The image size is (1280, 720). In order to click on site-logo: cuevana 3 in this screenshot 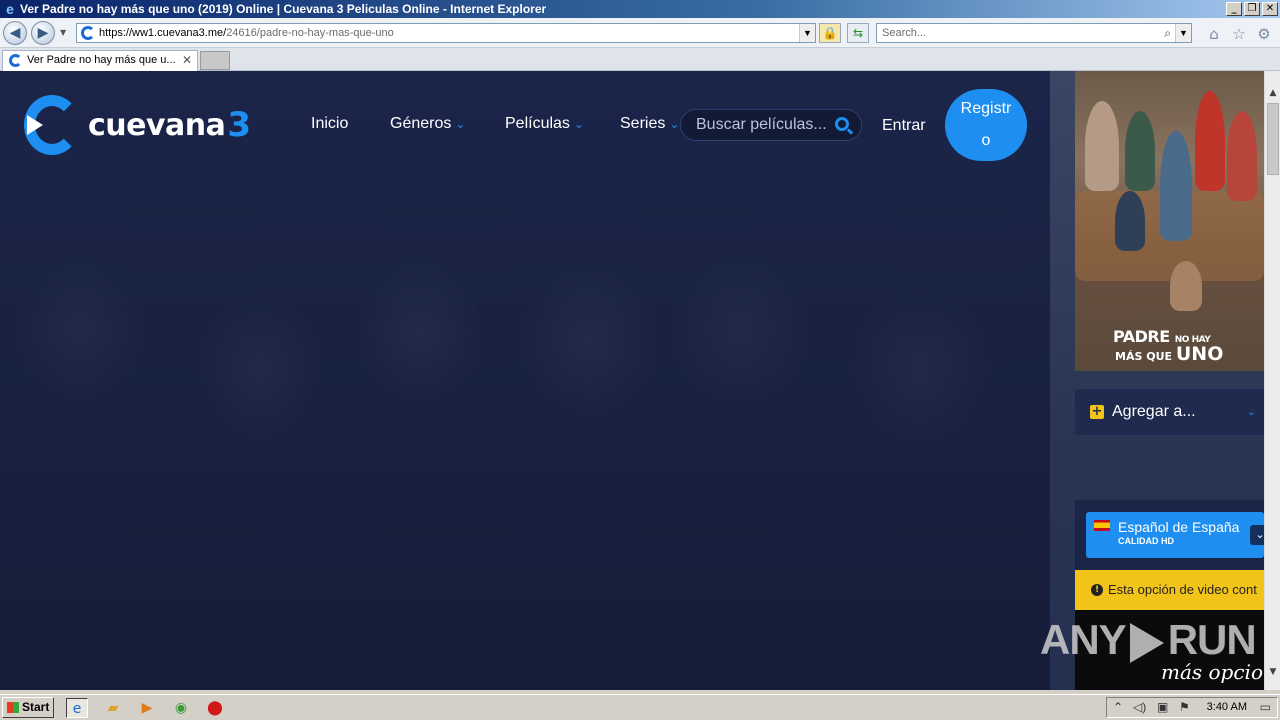, I will do `click(137, 125)`.